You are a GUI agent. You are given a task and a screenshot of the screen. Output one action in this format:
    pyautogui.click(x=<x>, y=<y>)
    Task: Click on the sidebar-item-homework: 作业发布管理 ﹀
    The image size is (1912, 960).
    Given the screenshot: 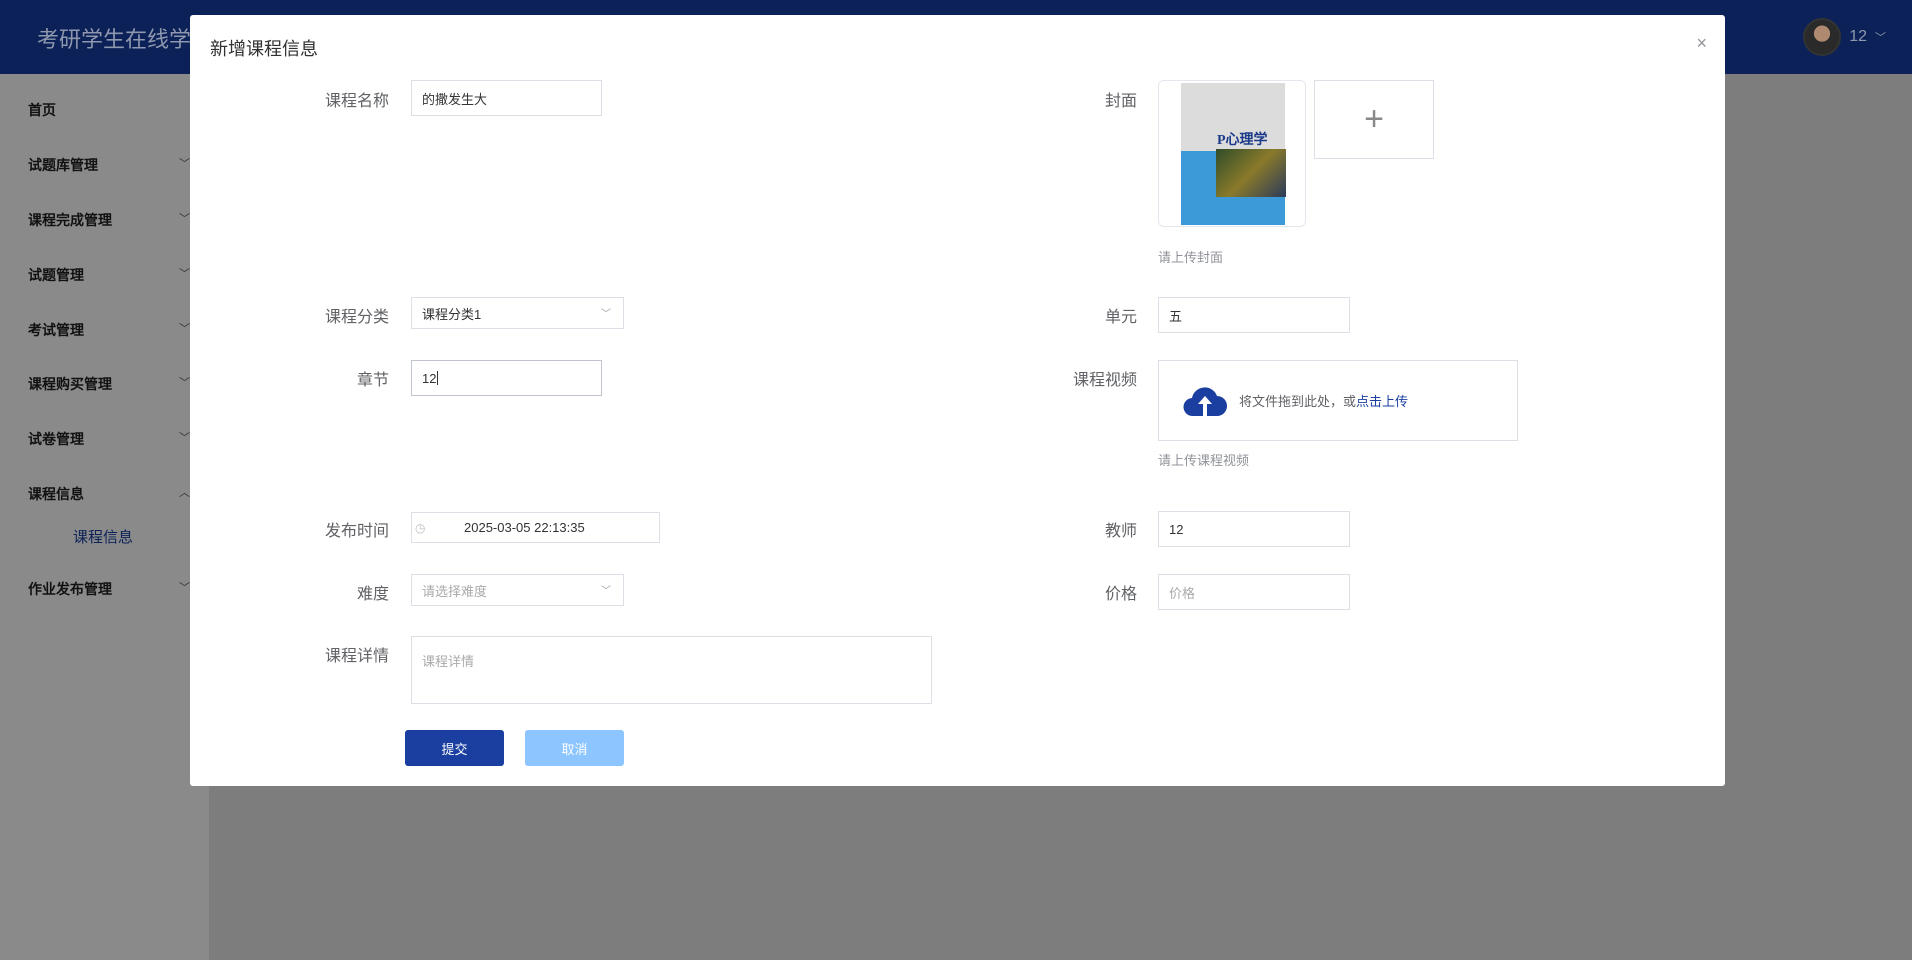 What is the action you would take?
    pyautogui.click(x=109, y=589)
    